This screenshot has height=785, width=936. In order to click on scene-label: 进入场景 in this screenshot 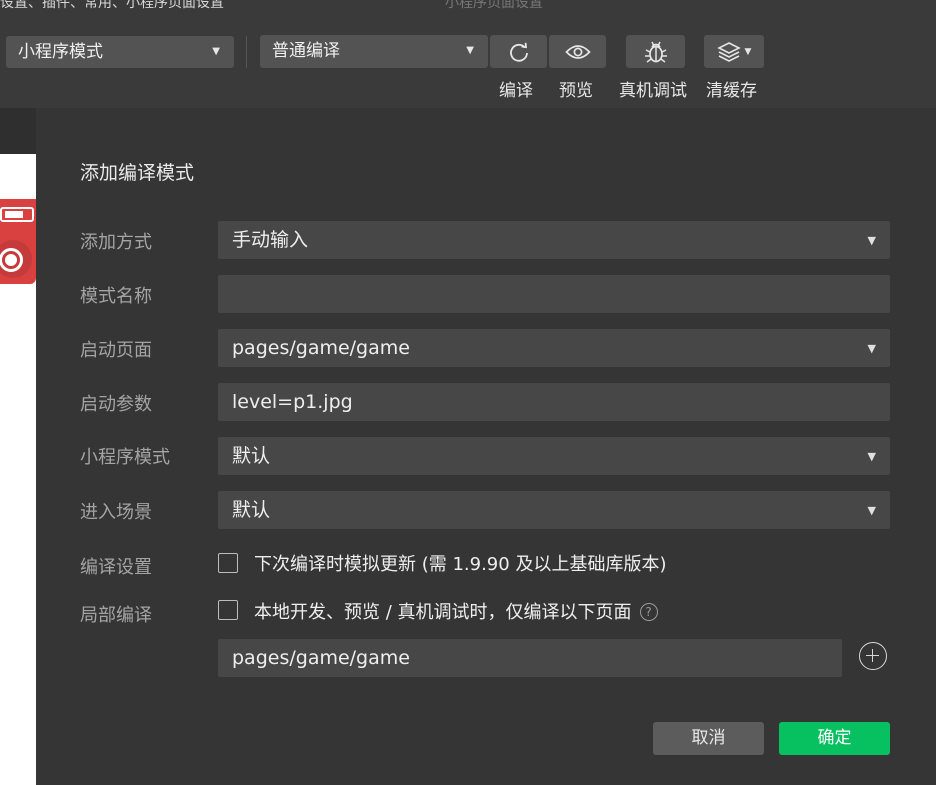, I will do `click(116, 512)`.